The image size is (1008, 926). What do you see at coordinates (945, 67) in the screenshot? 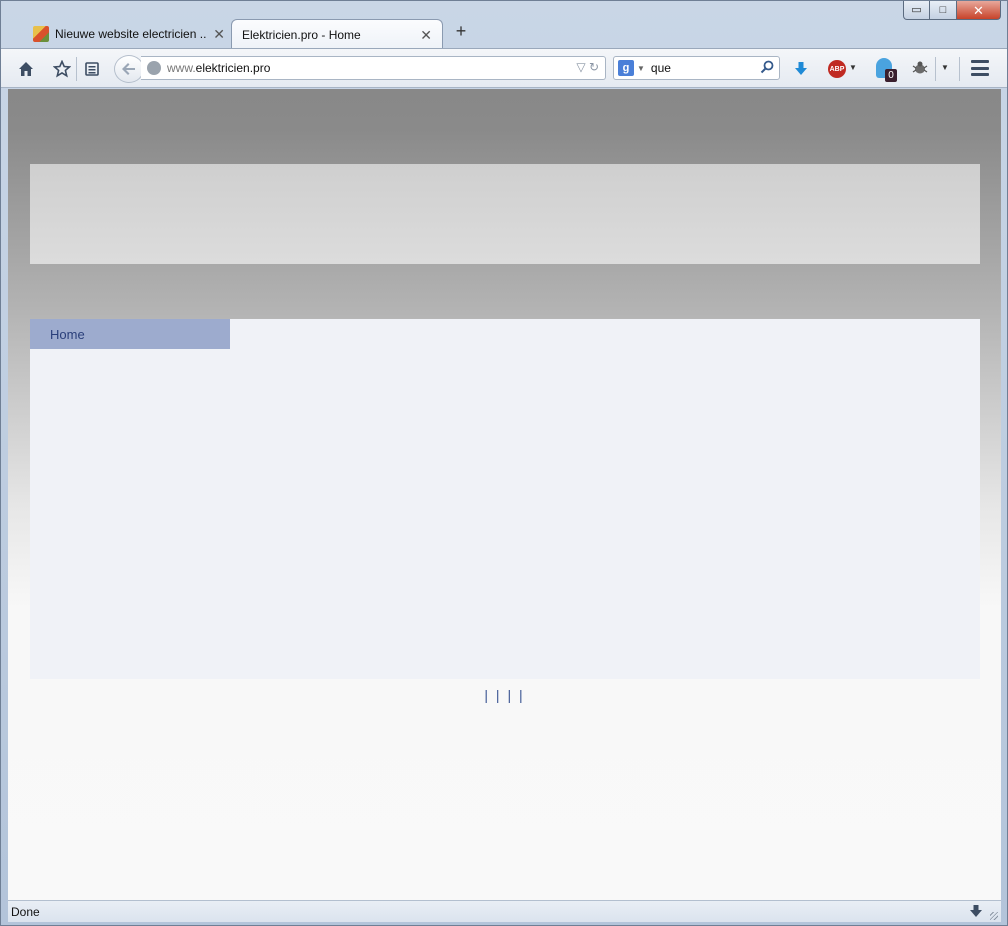
I see `addon-menu-dropdown-icon: ▼` at bounding box center [945, 67].